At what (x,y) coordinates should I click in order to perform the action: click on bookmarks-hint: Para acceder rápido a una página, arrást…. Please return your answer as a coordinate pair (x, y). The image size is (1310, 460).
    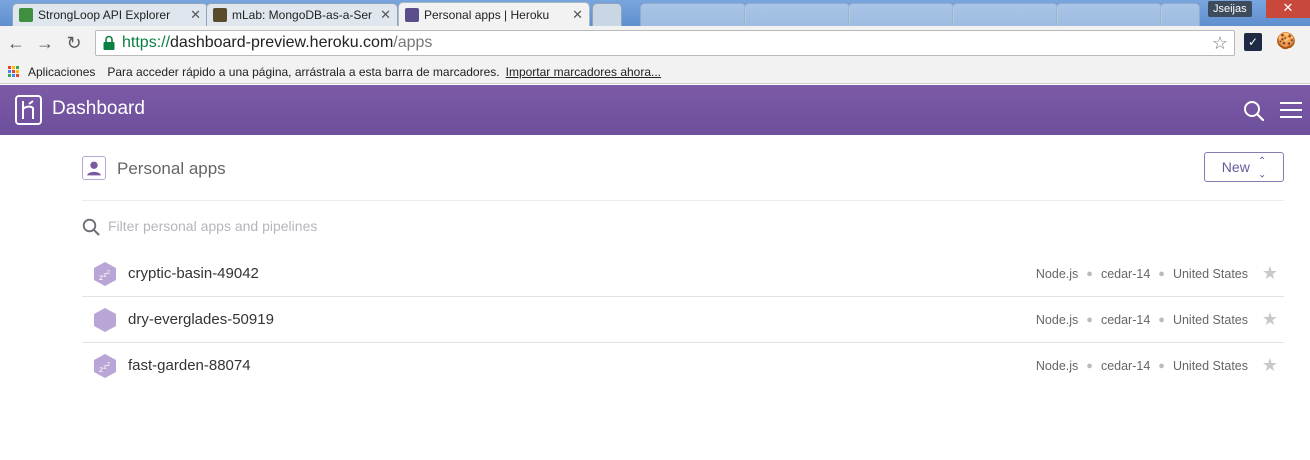
    Looking at the image, I should click on (303, 71).